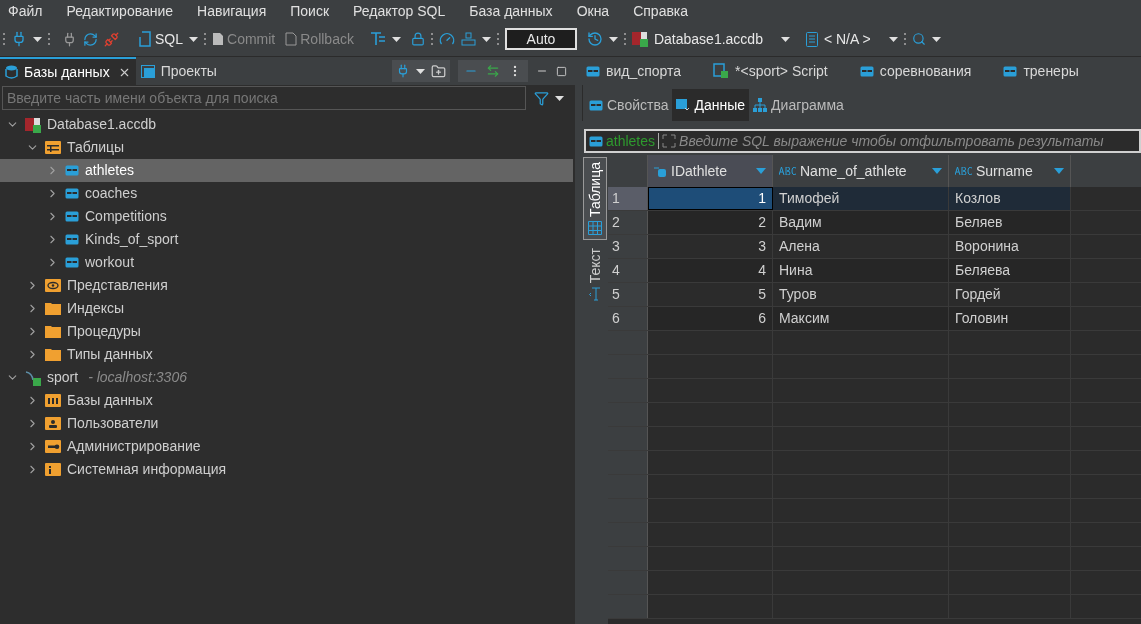  What do you see at coordinates (134, 446) in the screenshot?
I see `tree-item-label: Администрирование` at bounding box center [134, 446].